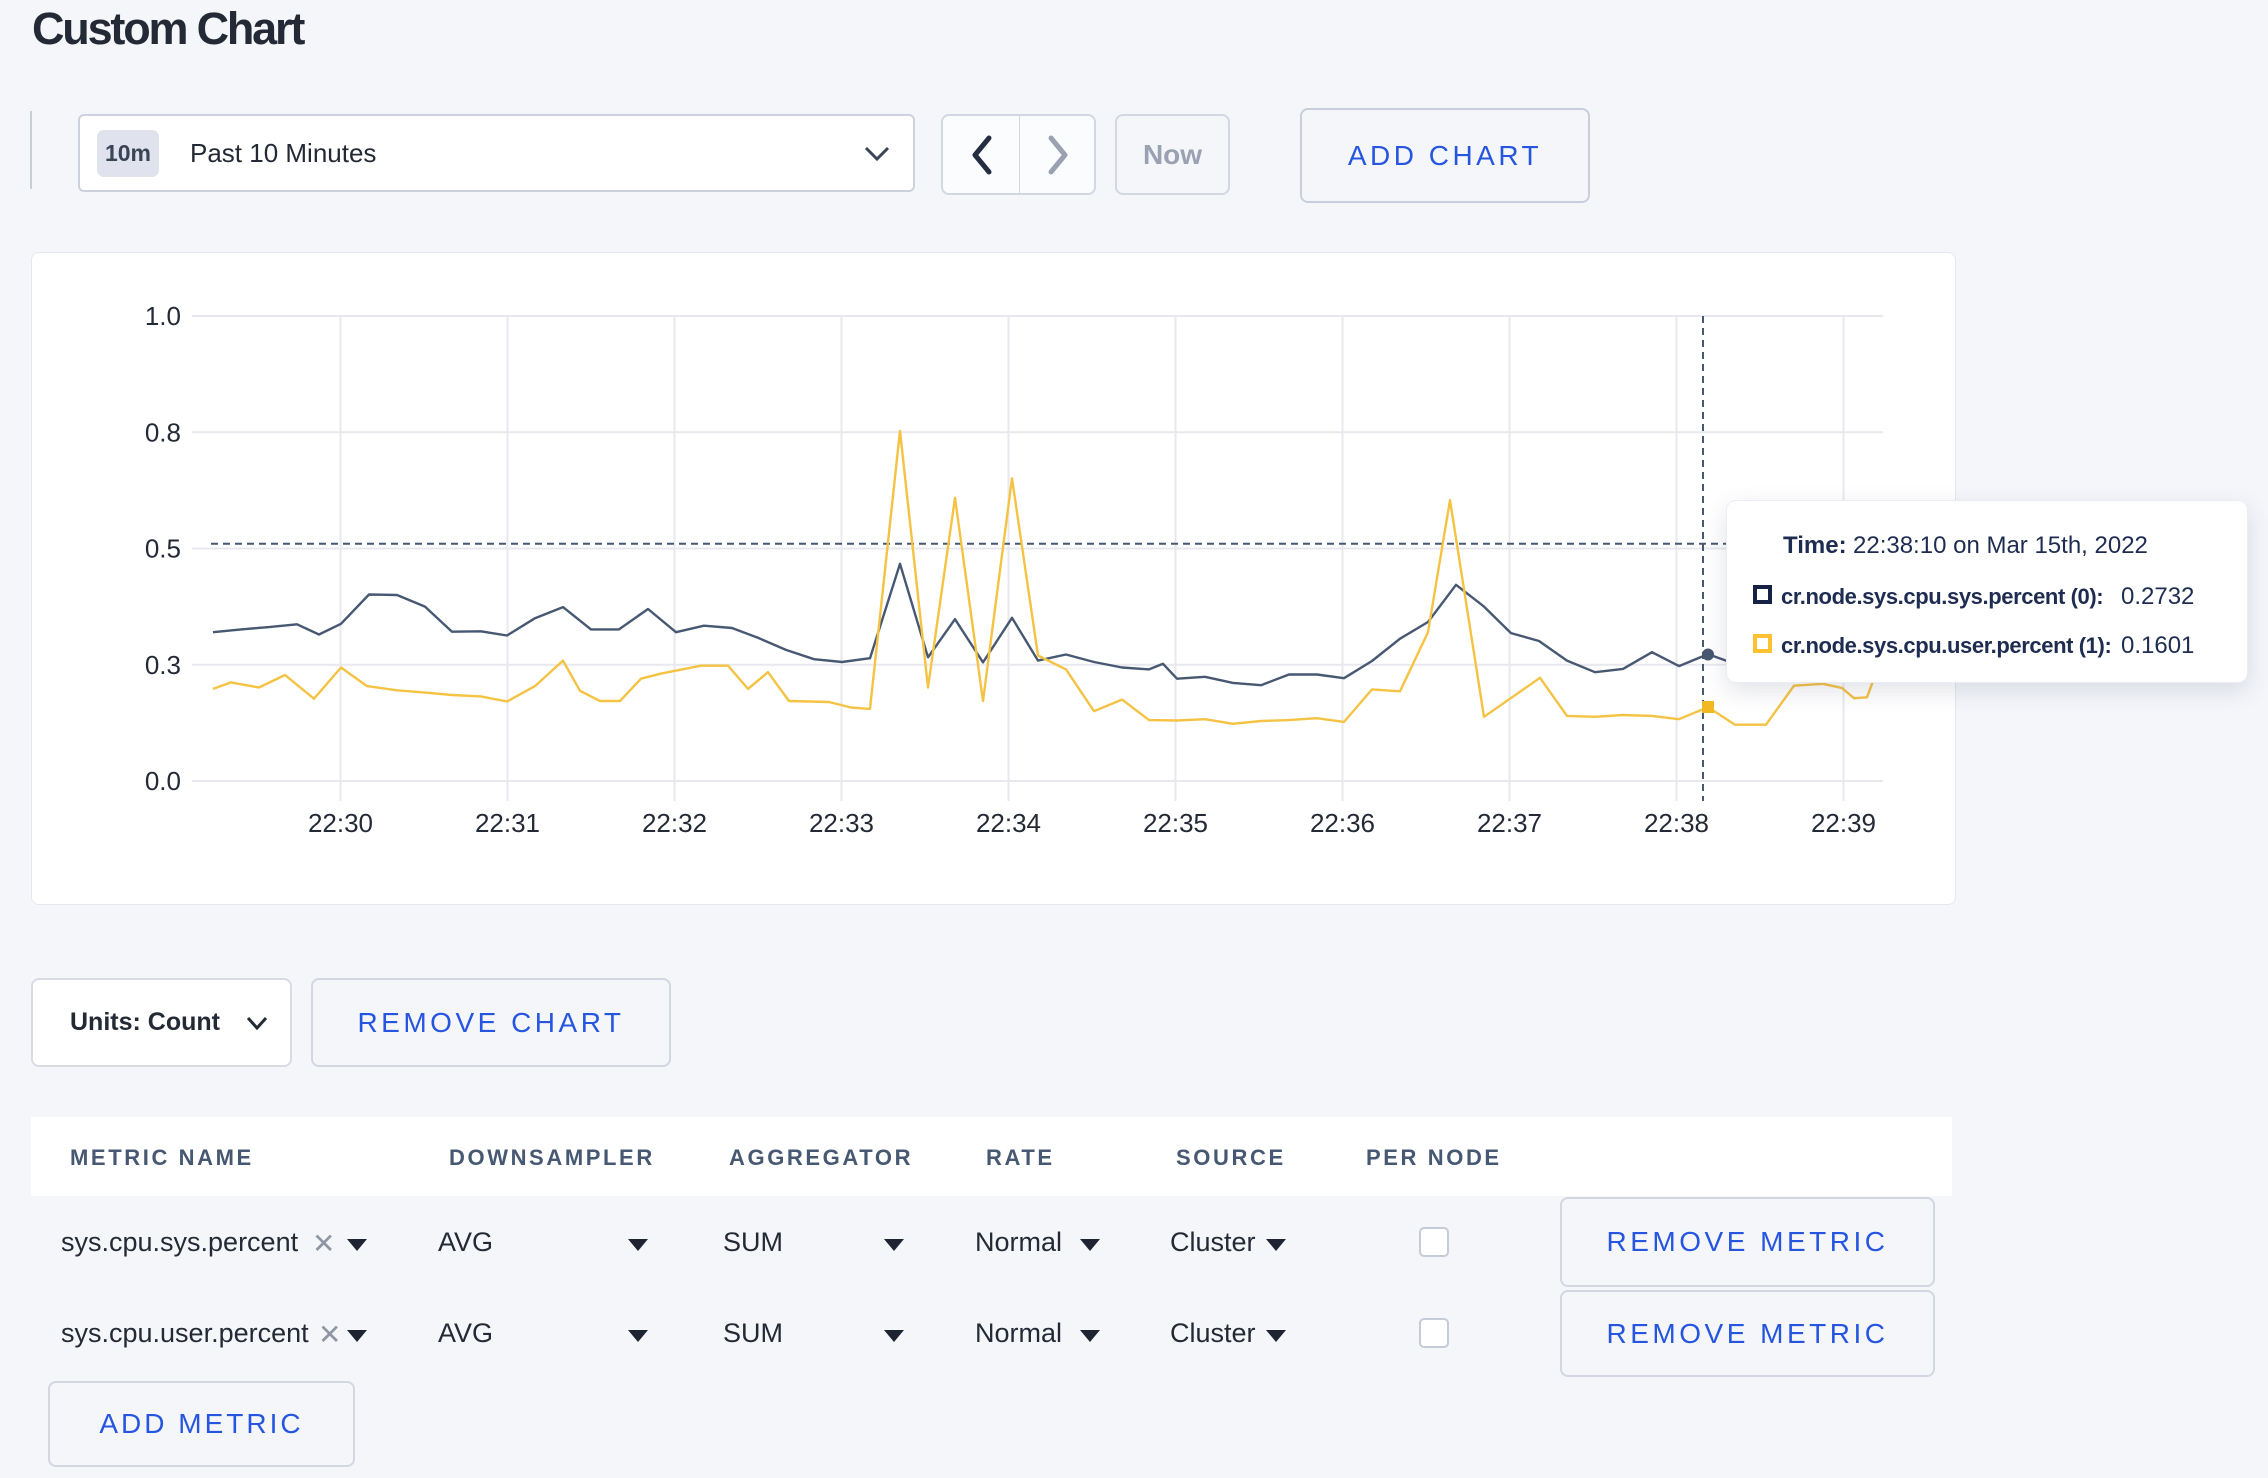 This screenshot has width=2268, height=1478. Describe the element at coordinates (340, 823) in the screenshot. I see `svg-text: 22:30` at that location.